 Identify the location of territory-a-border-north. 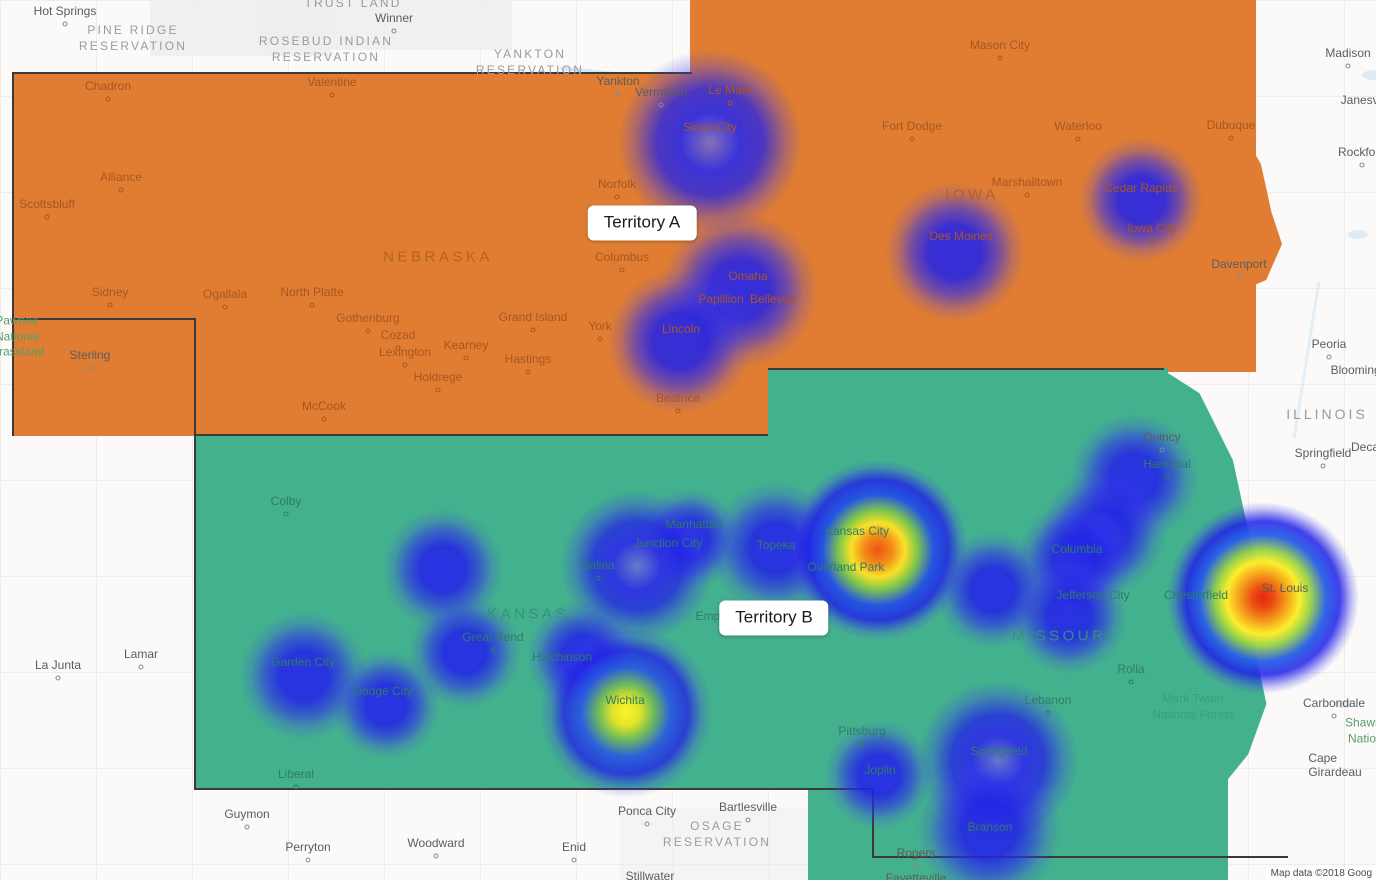
(352, 73).